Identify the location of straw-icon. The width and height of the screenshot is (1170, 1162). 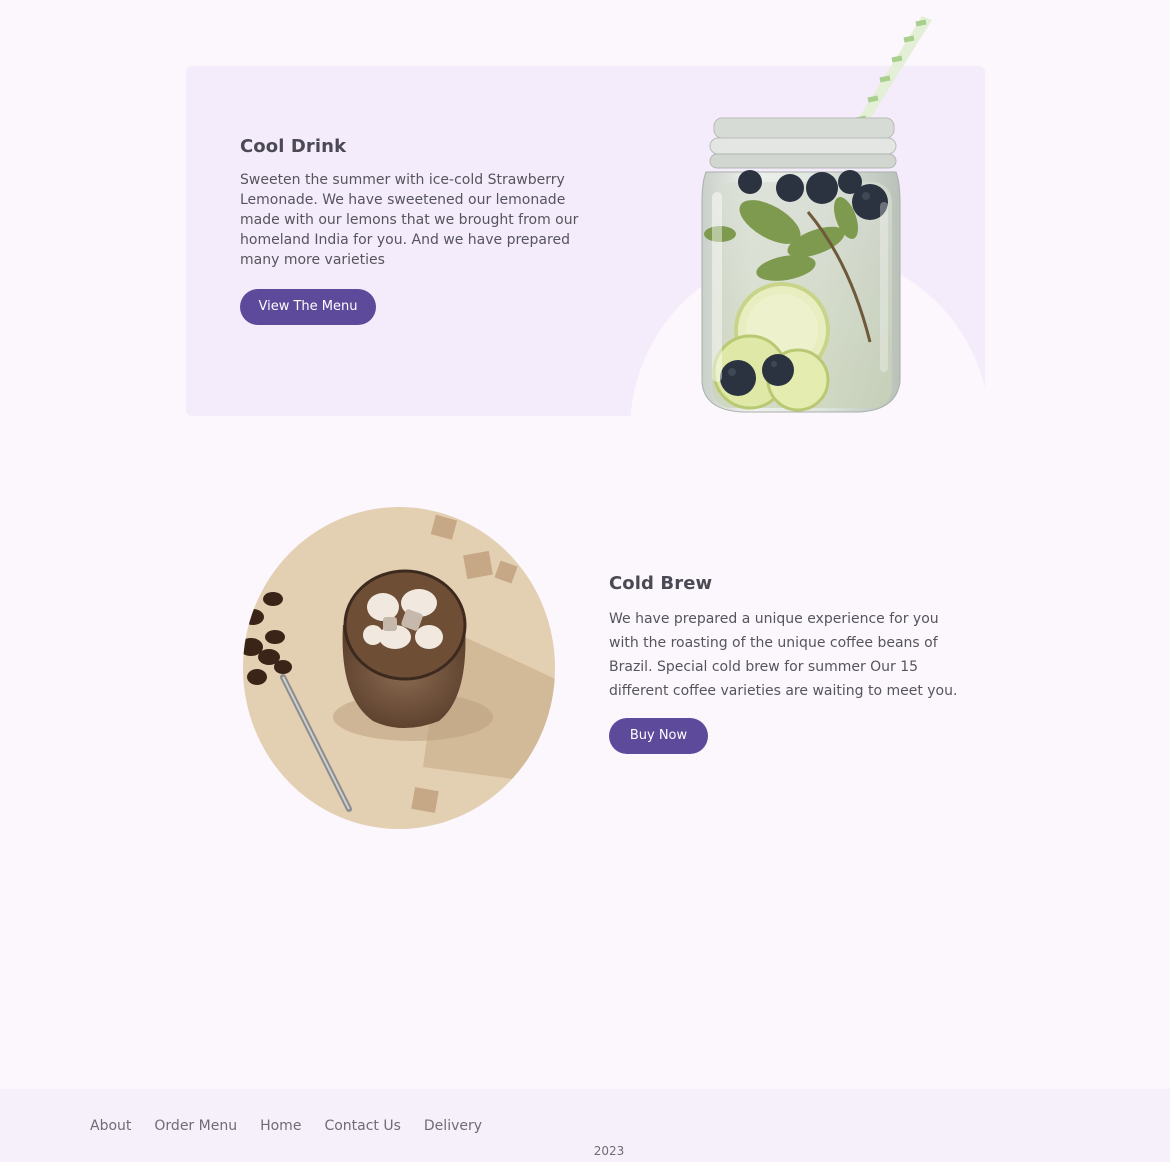
(891, 74).